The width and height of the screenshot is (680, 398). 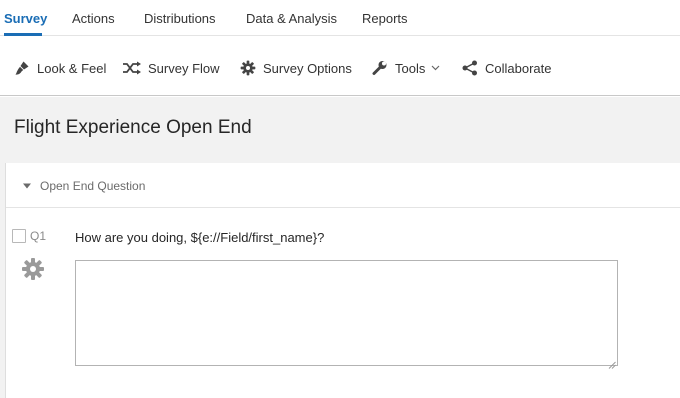 What do you see at coordinates (518, 68) in the screenshot?
I see `collaborate-label: Collaborate` at bounding box center [518, 68].